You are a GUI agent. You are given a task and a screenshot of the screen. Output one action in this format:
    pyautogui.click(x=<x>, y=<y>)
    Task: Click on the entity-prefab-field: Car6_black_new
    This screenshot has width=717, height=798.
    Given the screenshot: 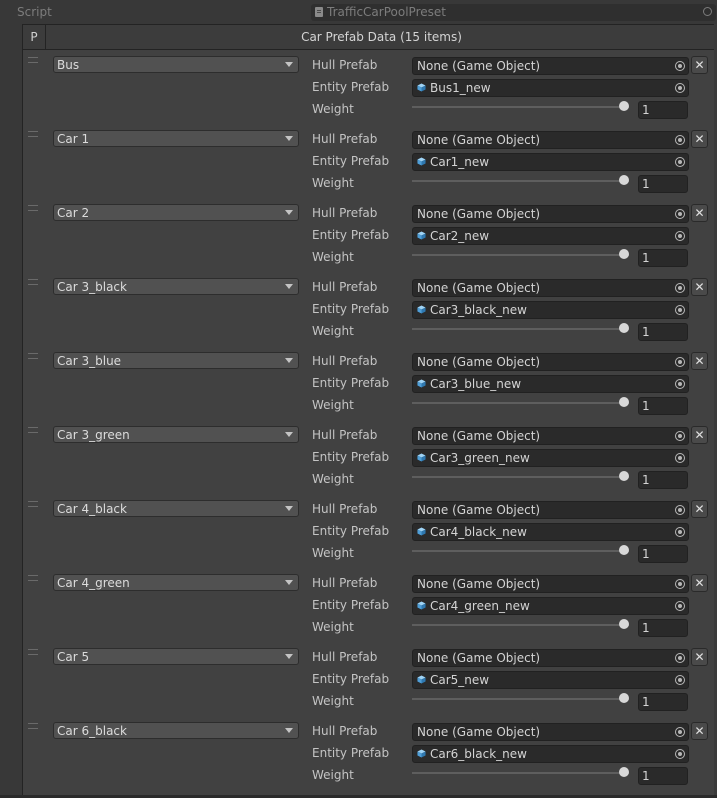 What is the action you would take?
    pyautogui.click(x=550, y=754)
    